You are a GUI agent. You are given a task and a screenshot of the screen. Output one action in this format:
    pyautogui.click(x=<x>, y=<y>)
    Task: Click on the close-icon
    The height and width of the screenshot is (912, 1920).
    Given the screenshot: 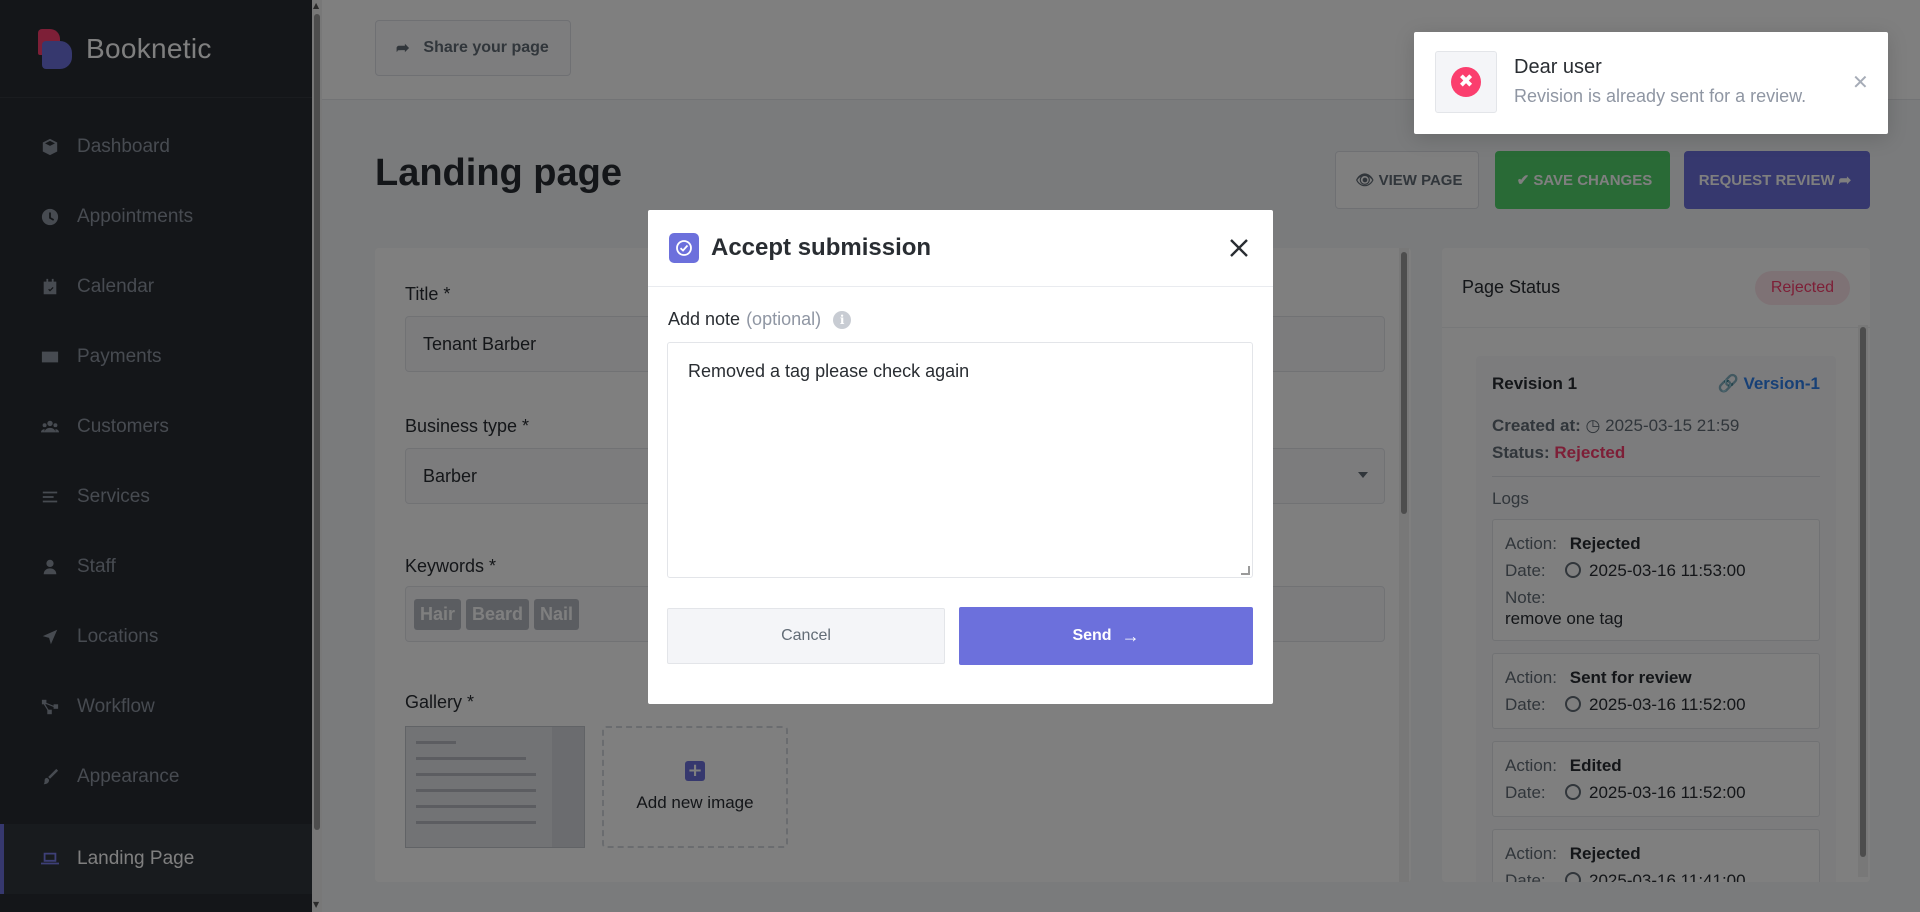 What is the action you would take?
    pyautogui.click(x=1239, y=248)
    